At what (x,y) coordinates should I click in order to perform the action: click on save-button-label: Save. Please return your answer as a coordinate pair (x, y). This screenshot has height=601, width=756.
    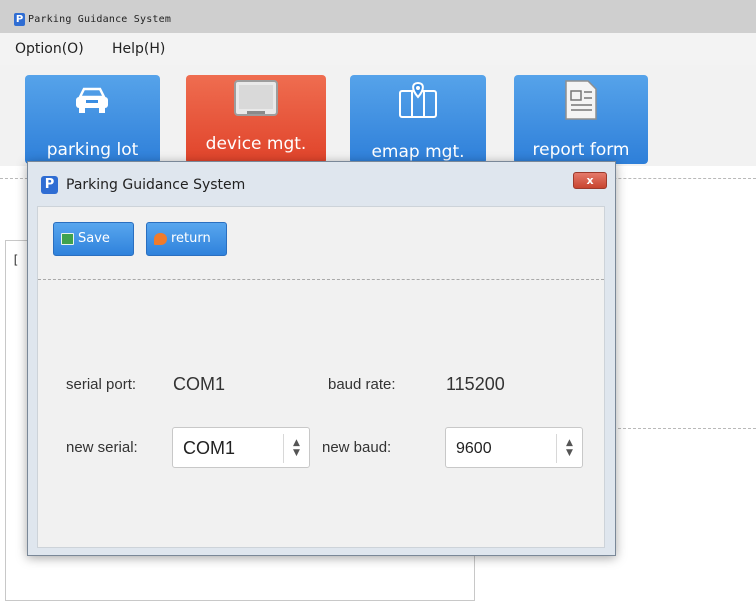
    Looking at the image, I should click on (94, 238).